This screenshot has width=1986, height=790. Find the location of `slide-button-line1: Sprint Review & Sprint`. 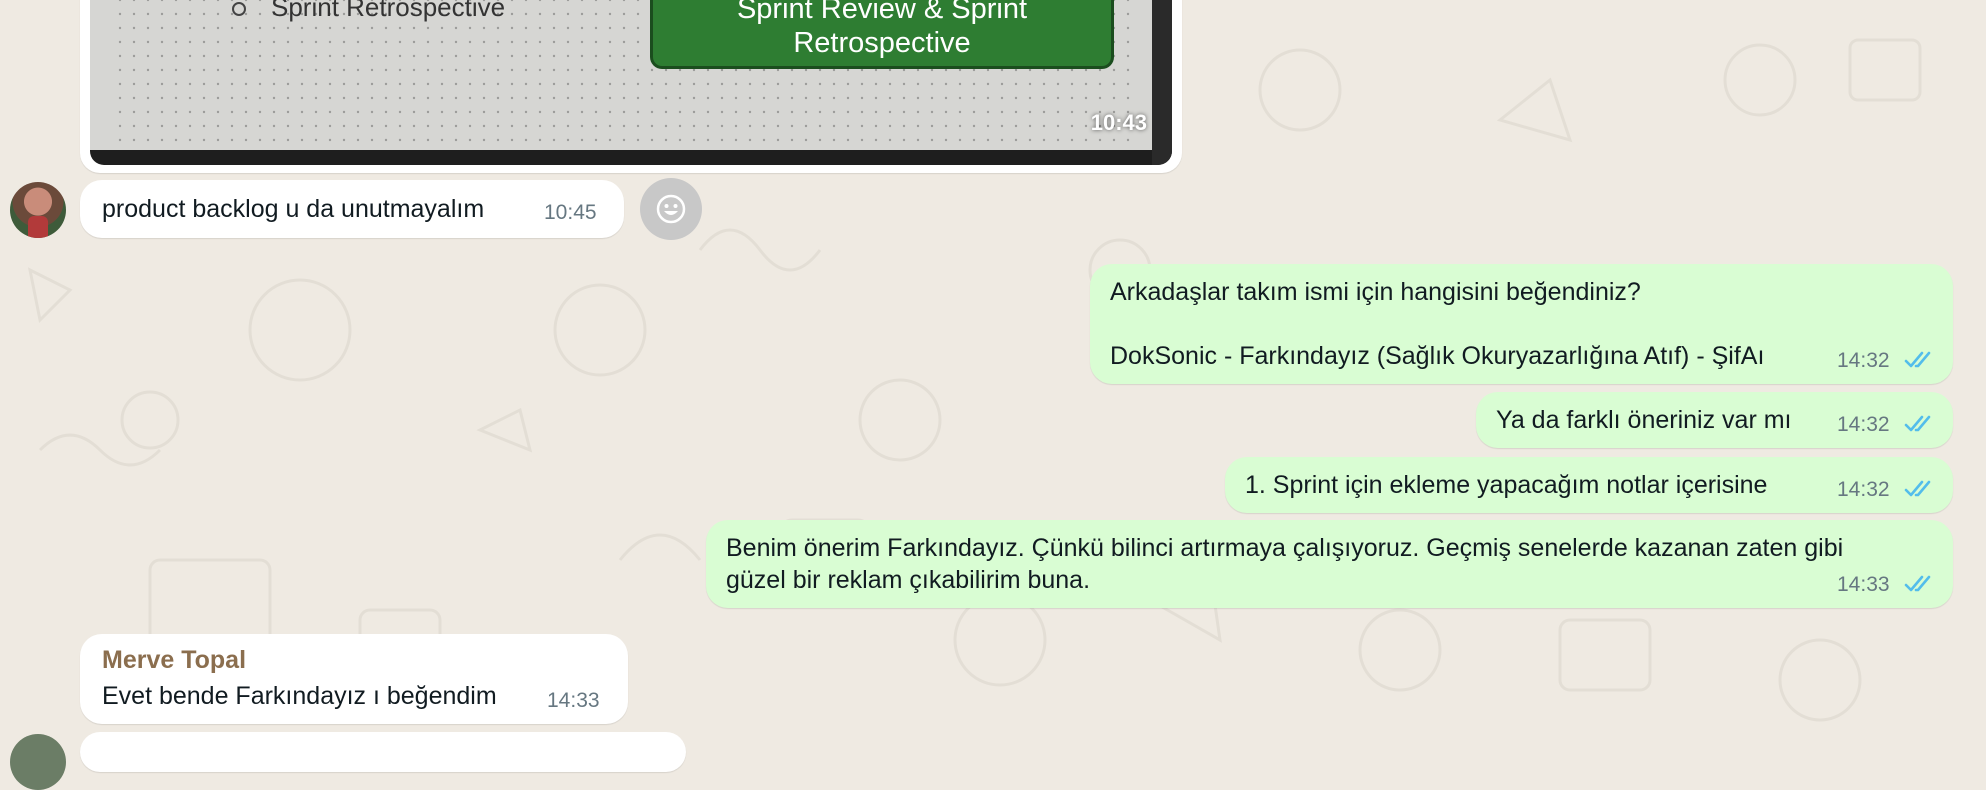

slide-button-line1: Sprint Review & Sprint is located at coordinates (882, 12).